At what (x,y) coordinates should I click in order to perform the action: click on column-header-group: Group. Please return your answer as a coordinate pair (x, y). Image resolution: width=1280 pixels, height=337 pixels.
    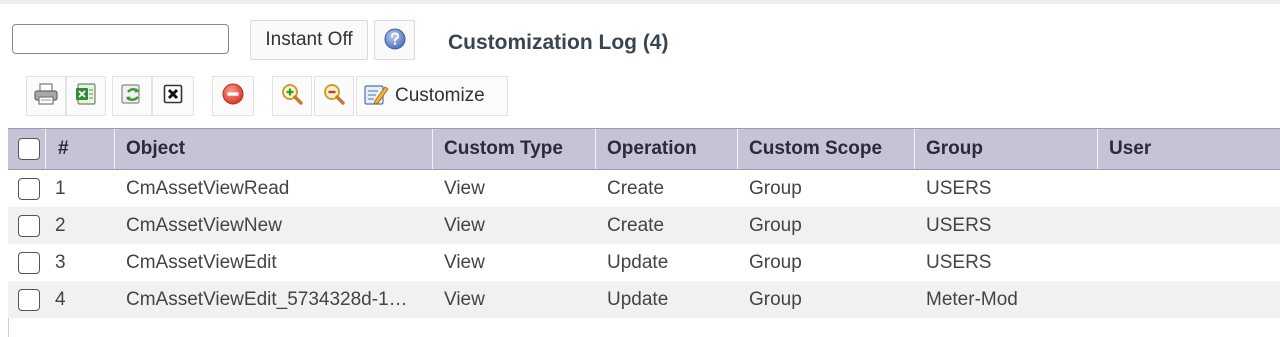
    Looking at the image, I should click on (1006, 149).